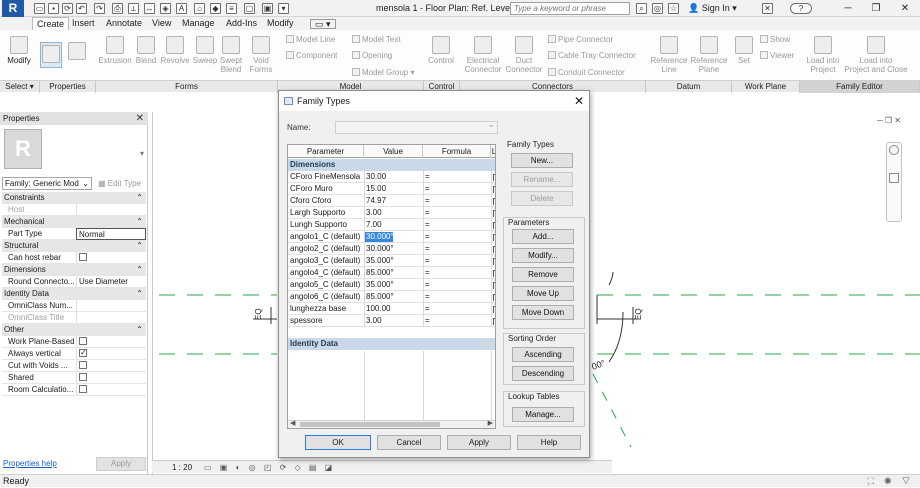  I want to click on scroll-right-icon: ▶, so click(490, 423).